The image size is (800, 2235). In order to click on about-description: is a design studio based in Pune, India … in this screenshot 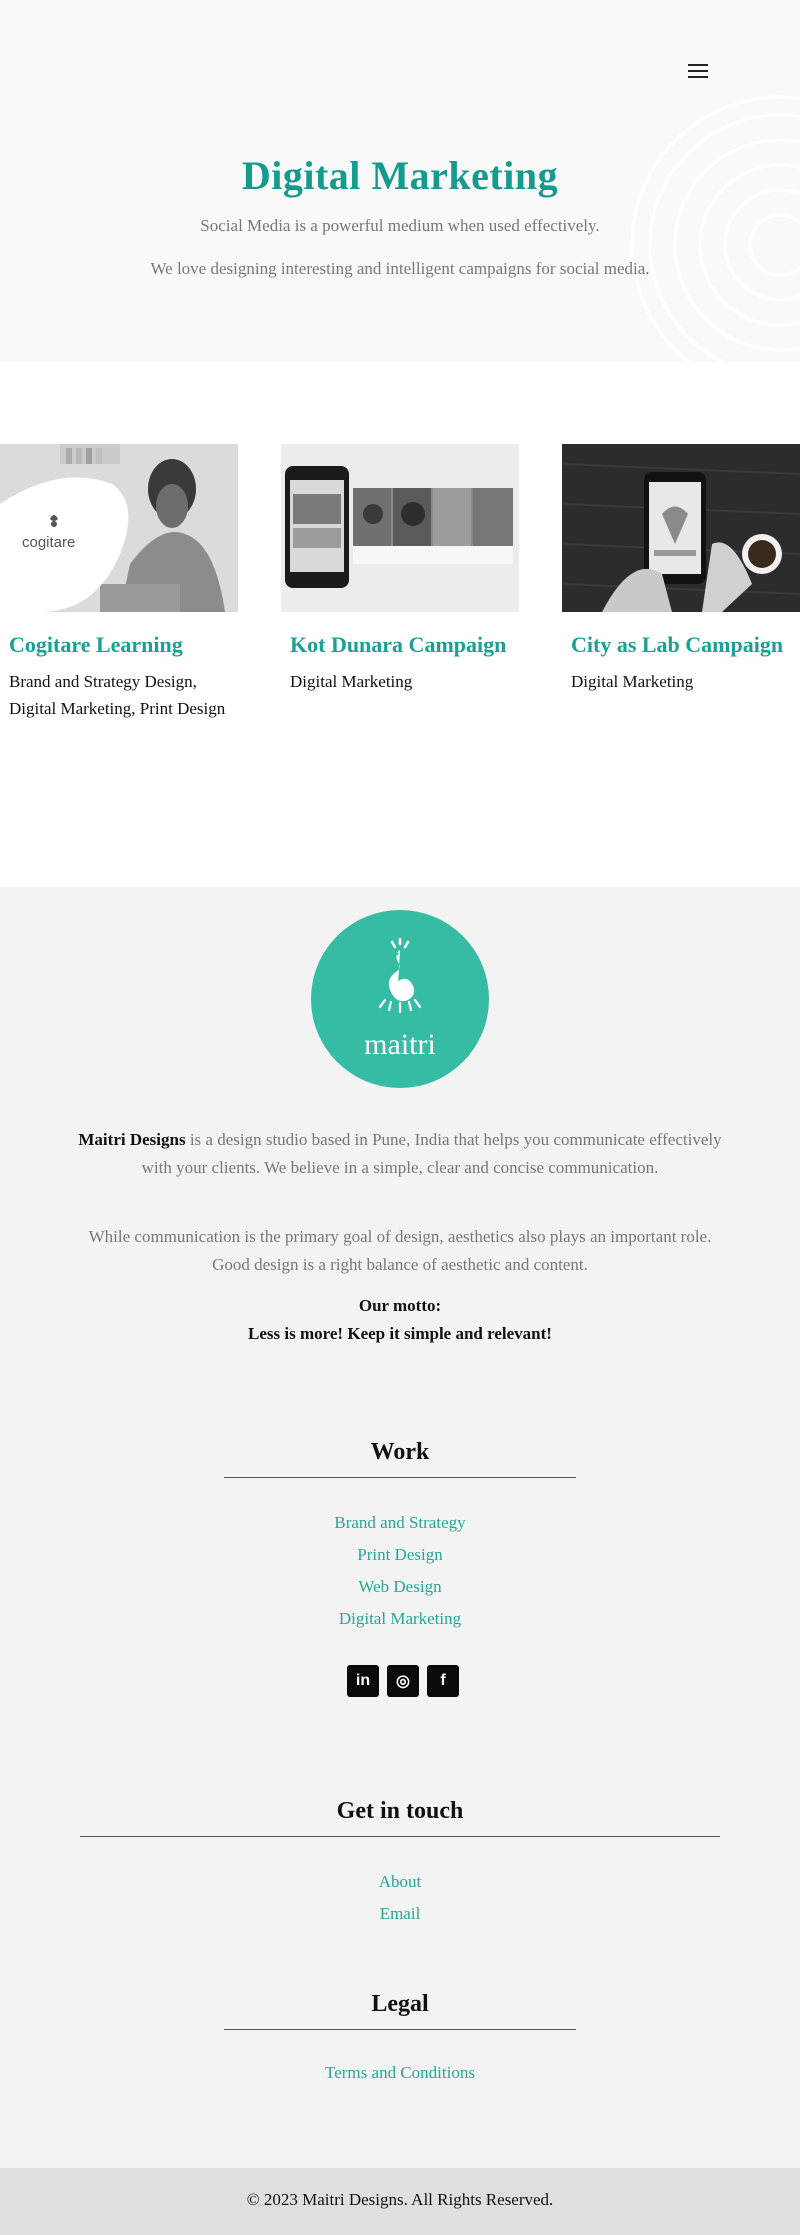, I will do `click(431, 1153)`.